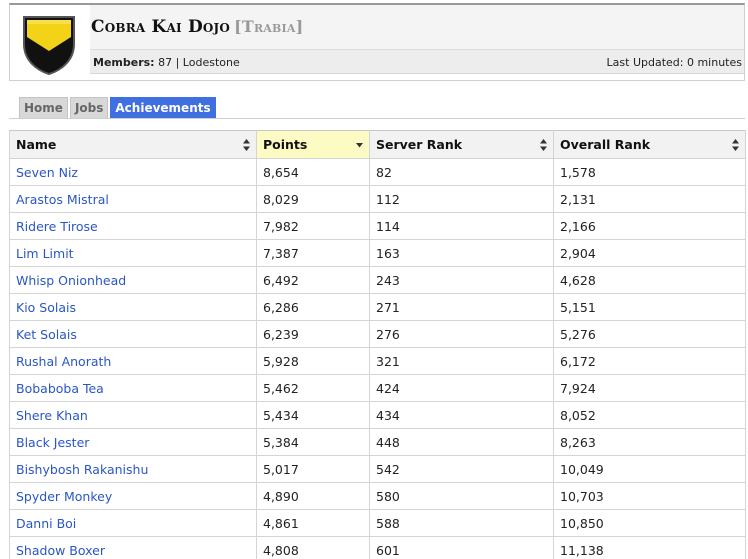  What do you see at coordinates (649, 547) in the screenshot?
I see `cell-overall-rank: 11,138` at bounding box center [649, 547].